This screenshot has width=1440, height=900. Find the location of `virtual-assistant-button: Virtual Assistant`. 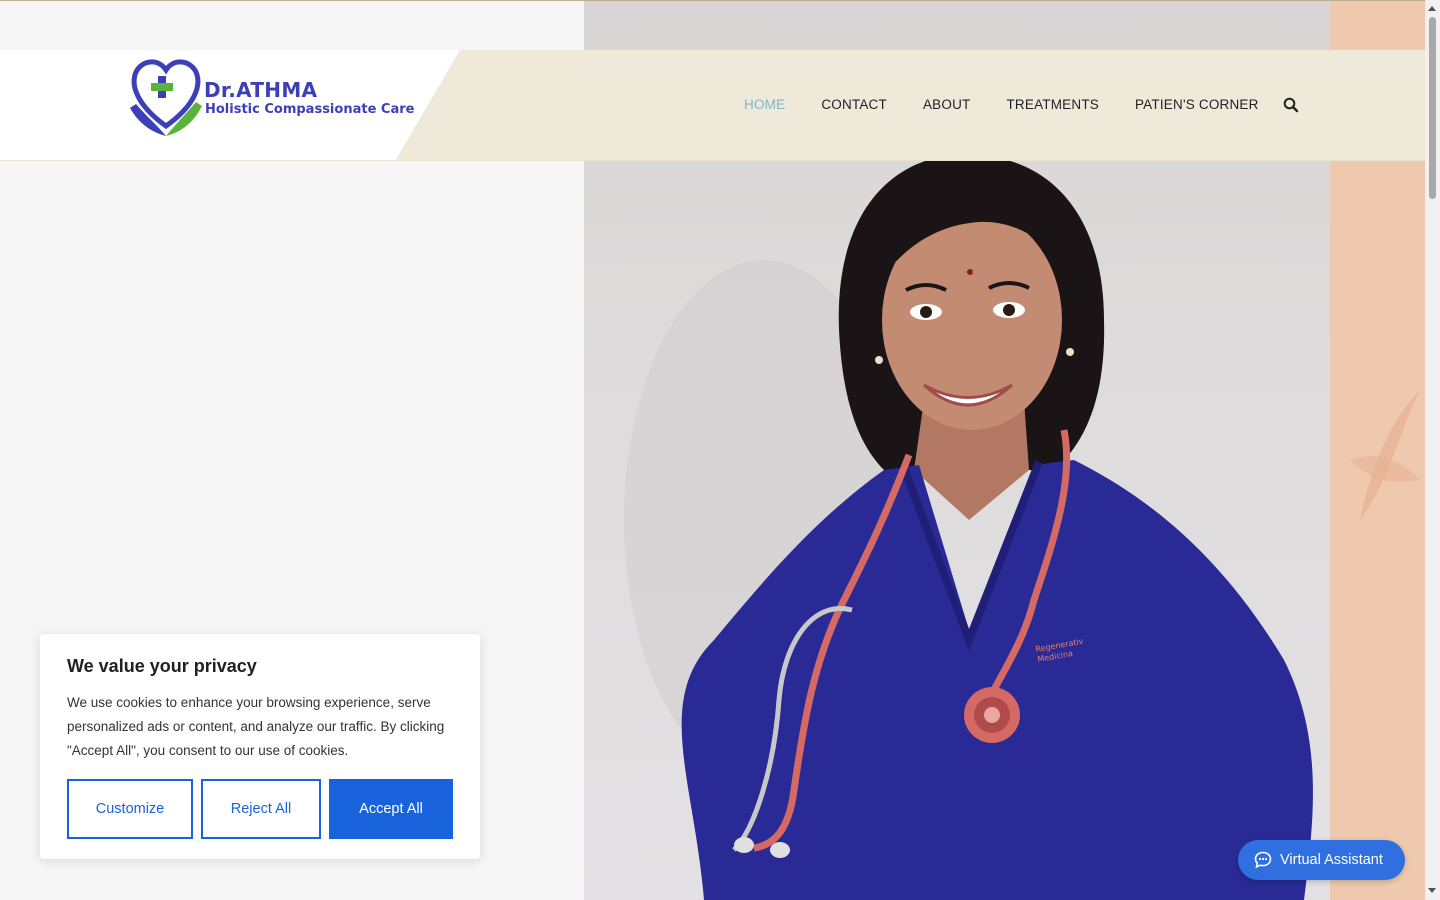

virtual-assistant-button: Virtual Assistant is located at coordinates (1321, 860).